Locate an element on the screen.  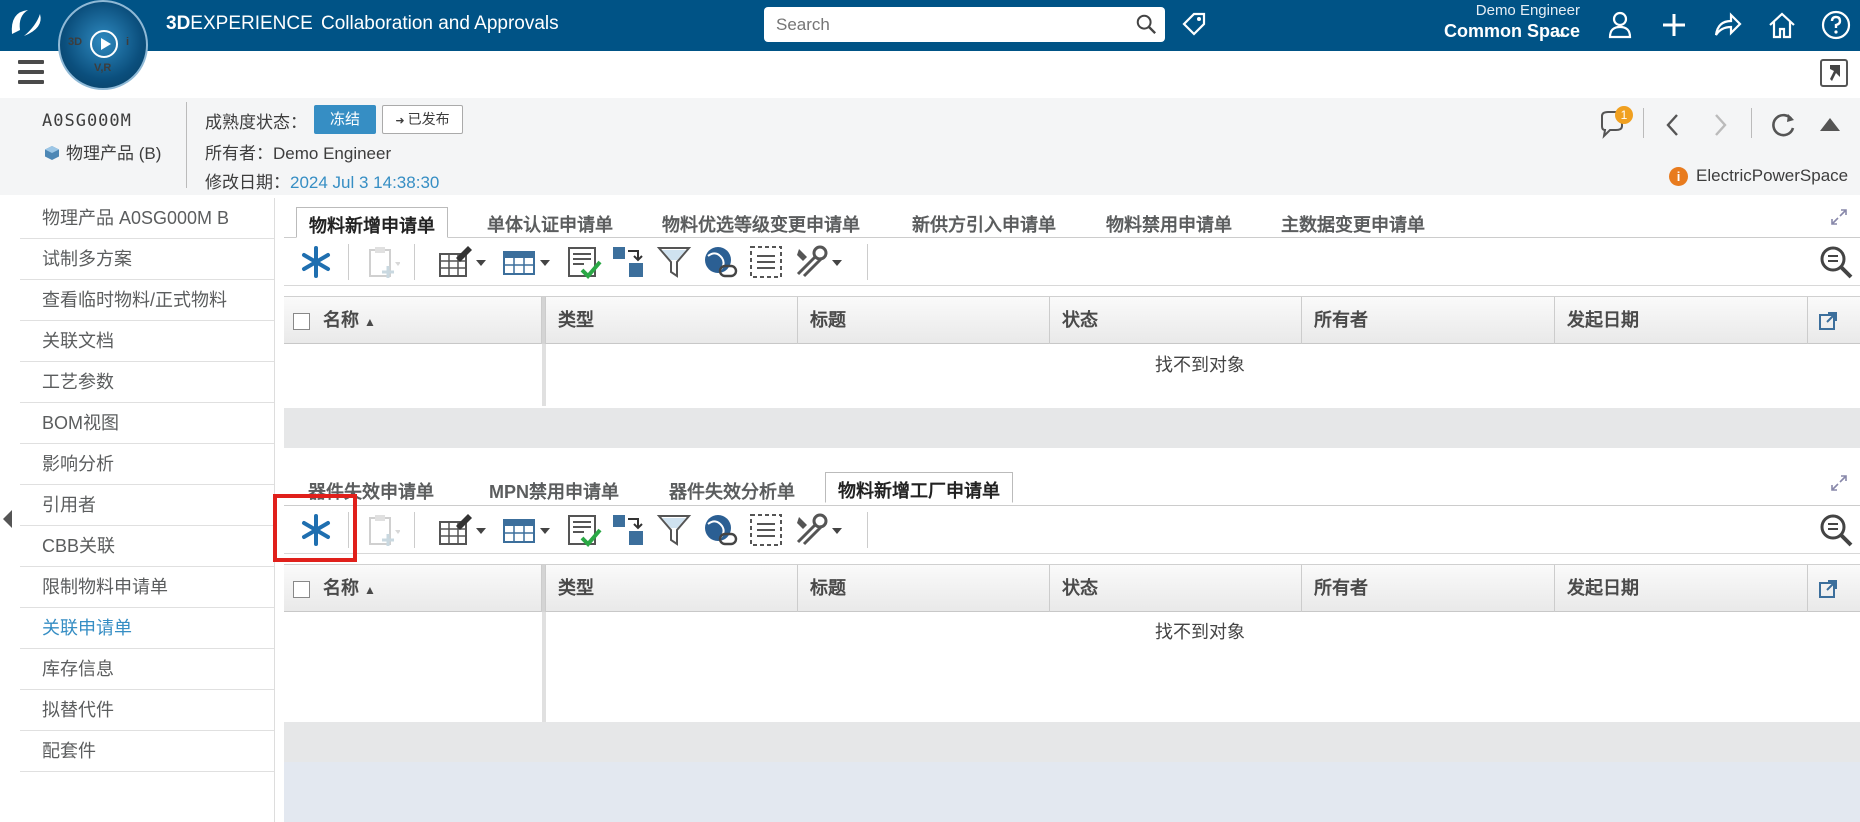
menu-icon is located at coordinates (31, 72).